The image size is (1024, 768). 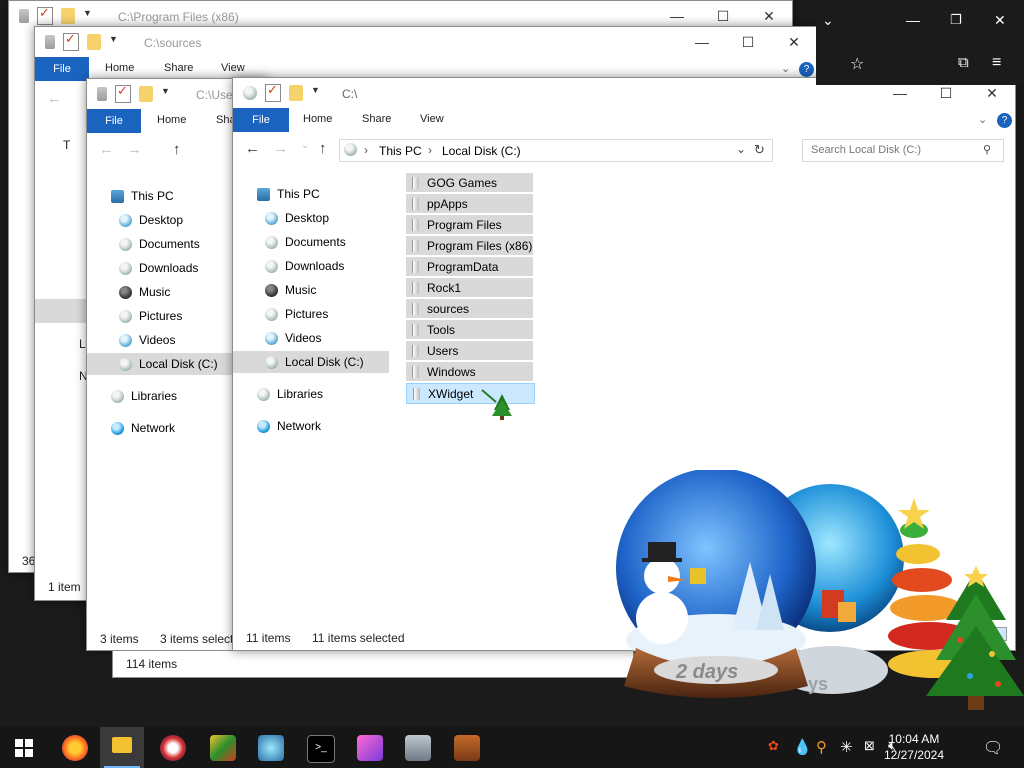 What do you see at coordinates (869, 746) in the screenshot?
I see `network-status-icon: ⊠` at bounding box center [869, 746].